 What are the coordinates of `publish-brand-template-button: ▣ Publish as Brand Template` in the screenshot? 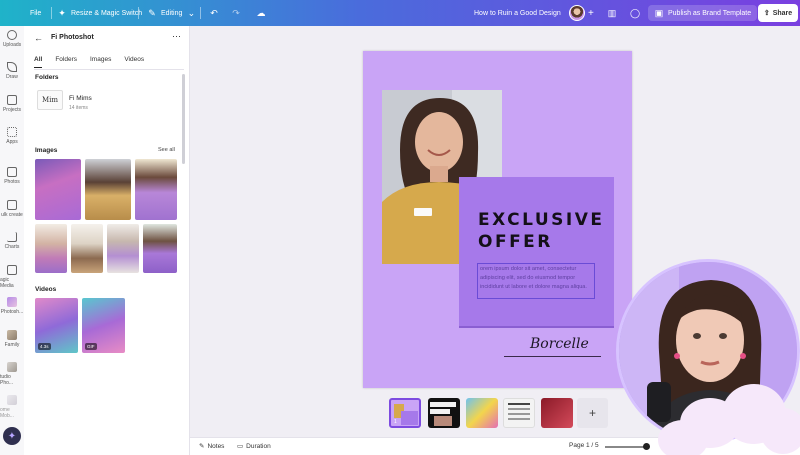 It's located at (703, 13).